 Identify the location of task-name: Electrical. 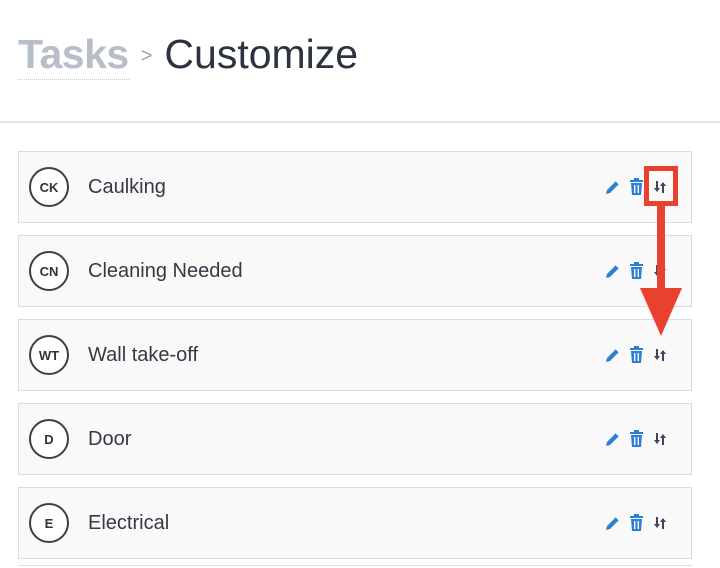
(129, 522).